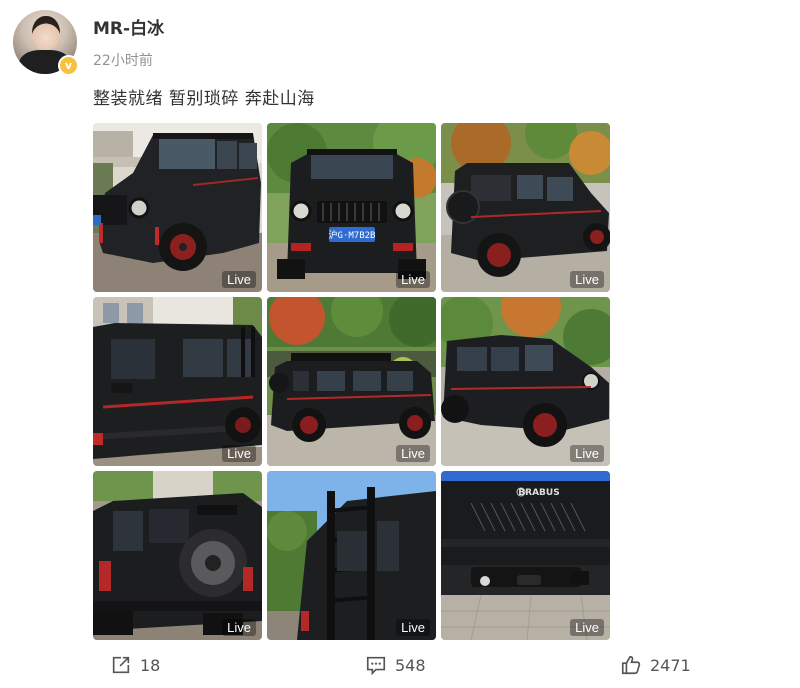 Image resolution: width=800 pixels, height=688 pixels. I want to click on photo-9: BRABUS Live, so click(525, 555).